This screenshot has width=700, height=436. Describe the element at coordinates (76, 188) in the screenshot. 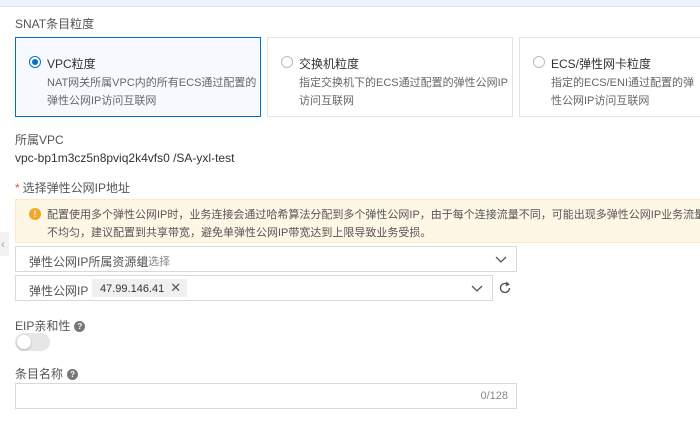

I see `eip-label-text: 选择弹性公网IP地址` at that location.